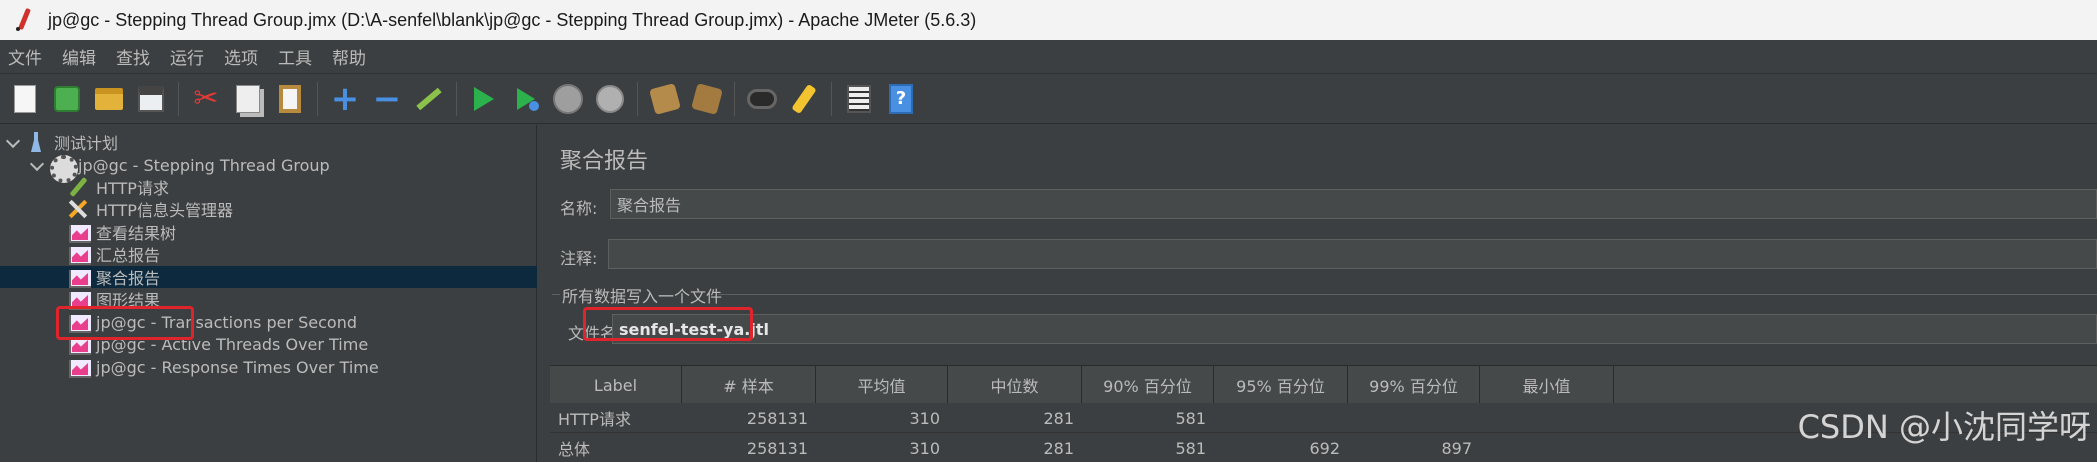 This screenshot has height=462, width=2097. I want to click on menu-options: 选项, so click(241, 56).